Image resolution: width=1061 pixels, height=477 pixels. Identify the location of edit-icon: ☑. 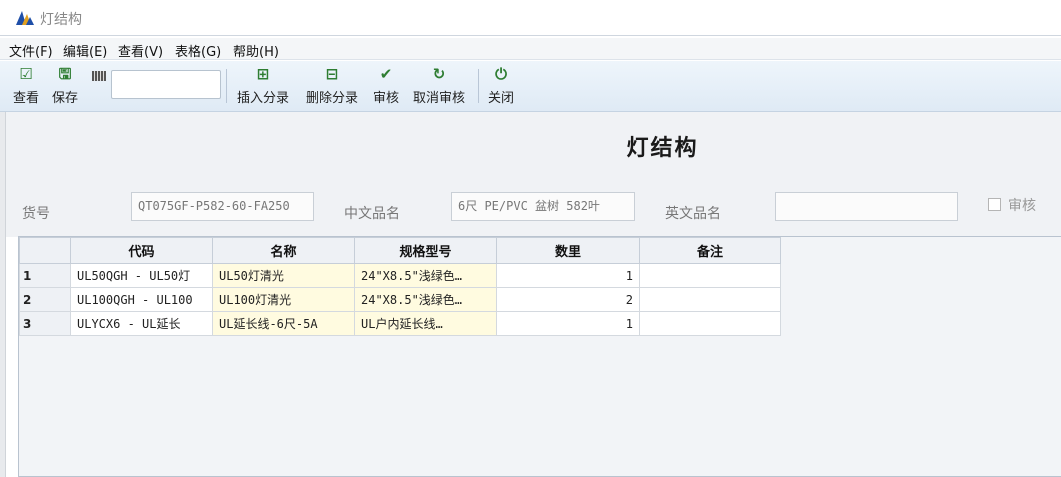
(26, 74).